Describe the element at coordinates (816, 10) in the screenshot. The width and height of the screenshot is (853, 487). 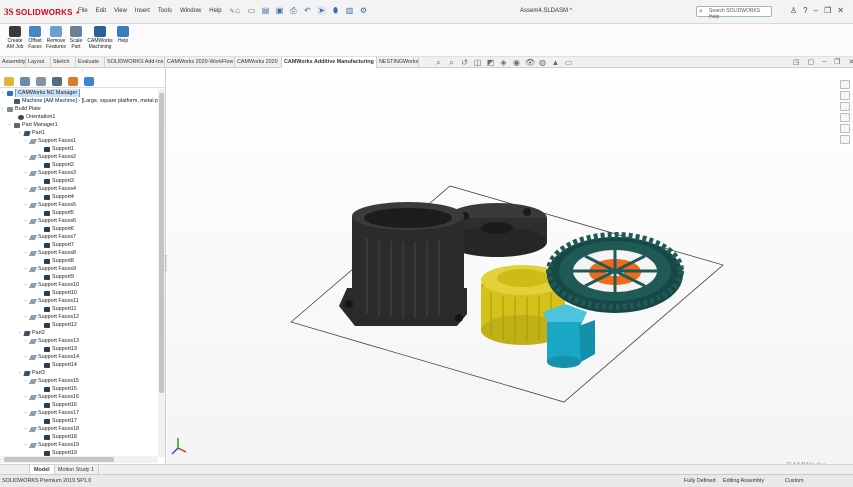
I see `minimize-icon: –` at that location.